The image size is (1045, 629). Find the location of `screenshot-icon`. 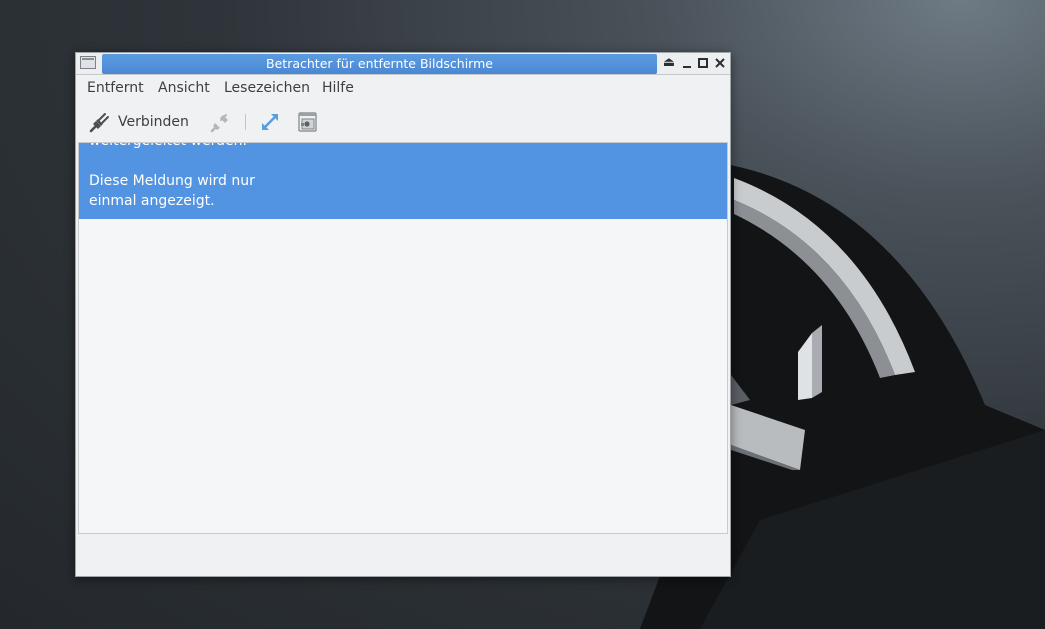

screenshot-icon is located at coordinates (307, 122).